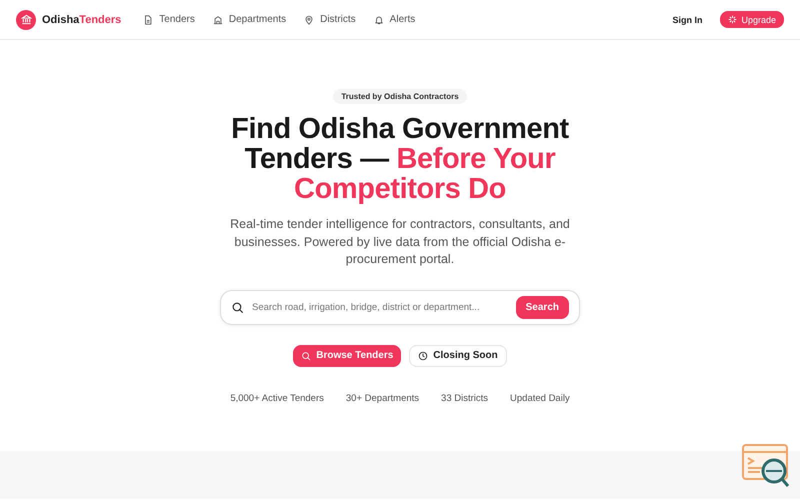 The height and width of the screenshot is (500, 800). I want to click on trust-badge: Trusted by Odisha Contractors, so click(400, 96).